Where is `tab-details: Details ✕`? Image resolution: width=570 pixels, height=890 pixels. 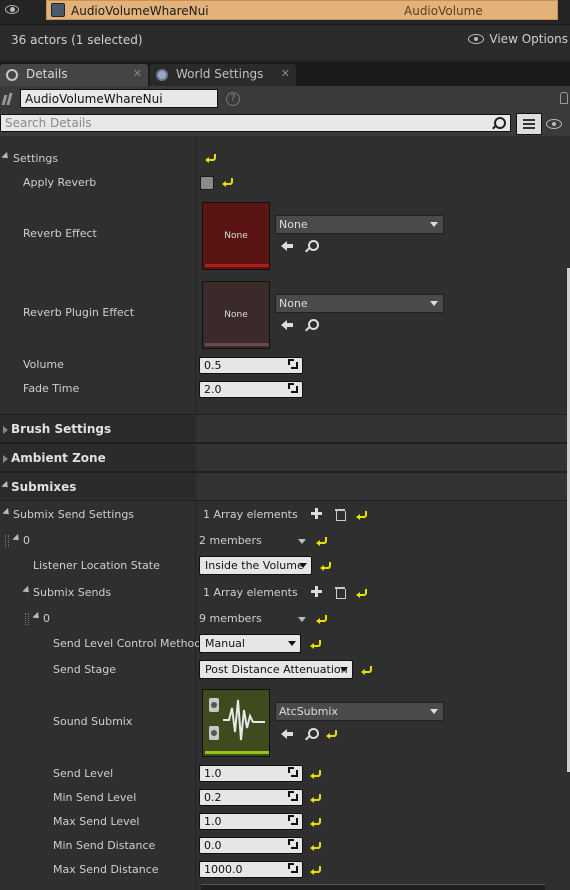 tab-details: Details ✕ is located at coordinates (74, 75).